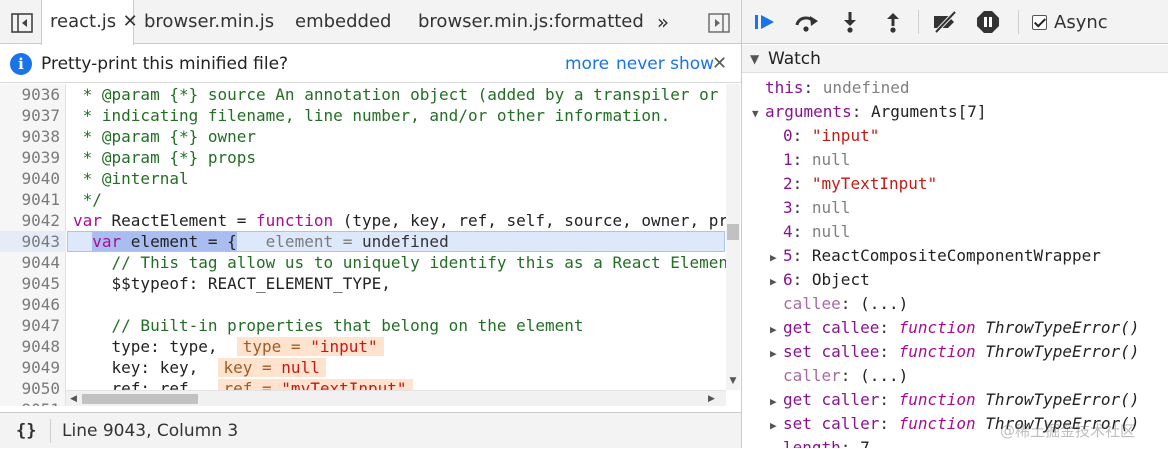 This screenshot has width=1168, height=449. What do you see at coordinates (719, 64) in the screenshot?
I see `close-infobar-icon: ✕` at bounding box center [719, 64].